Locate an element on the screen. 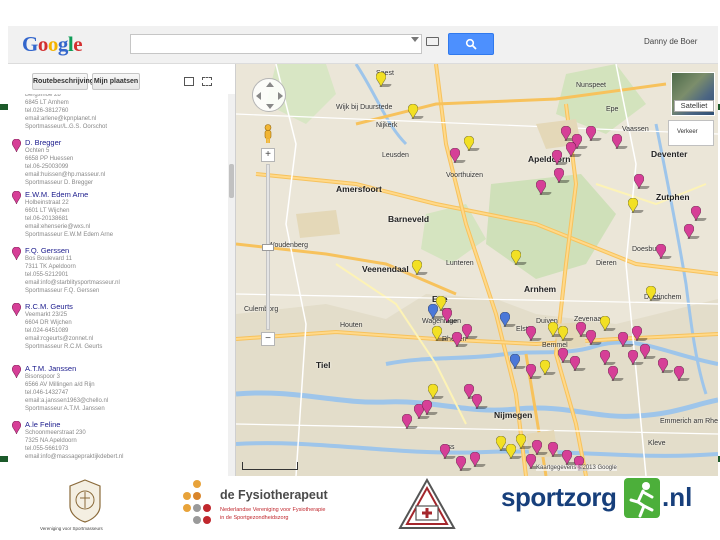  zoom-slider-handle is located at coordinates (268, 247).